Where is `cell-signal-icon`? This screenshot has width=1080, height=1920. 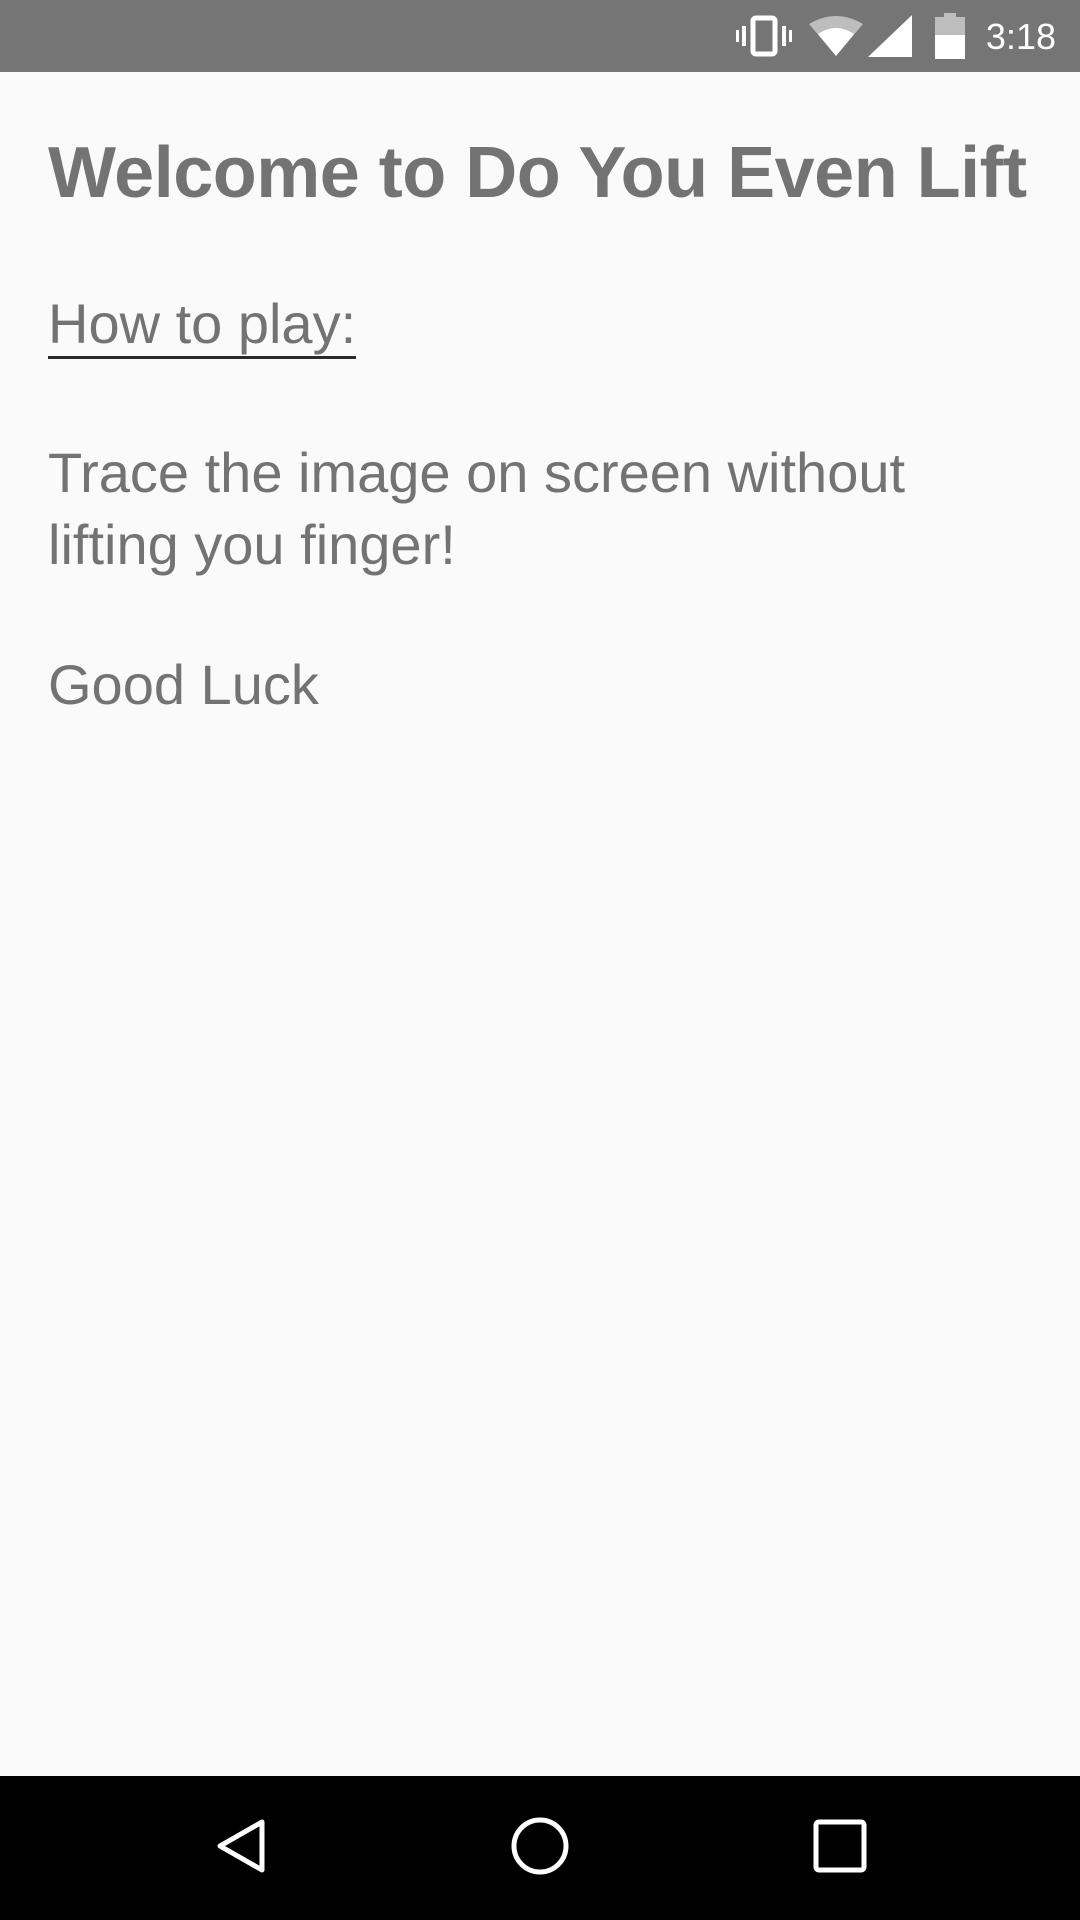 cell-signal-icon is located at coordinates (890, 36).